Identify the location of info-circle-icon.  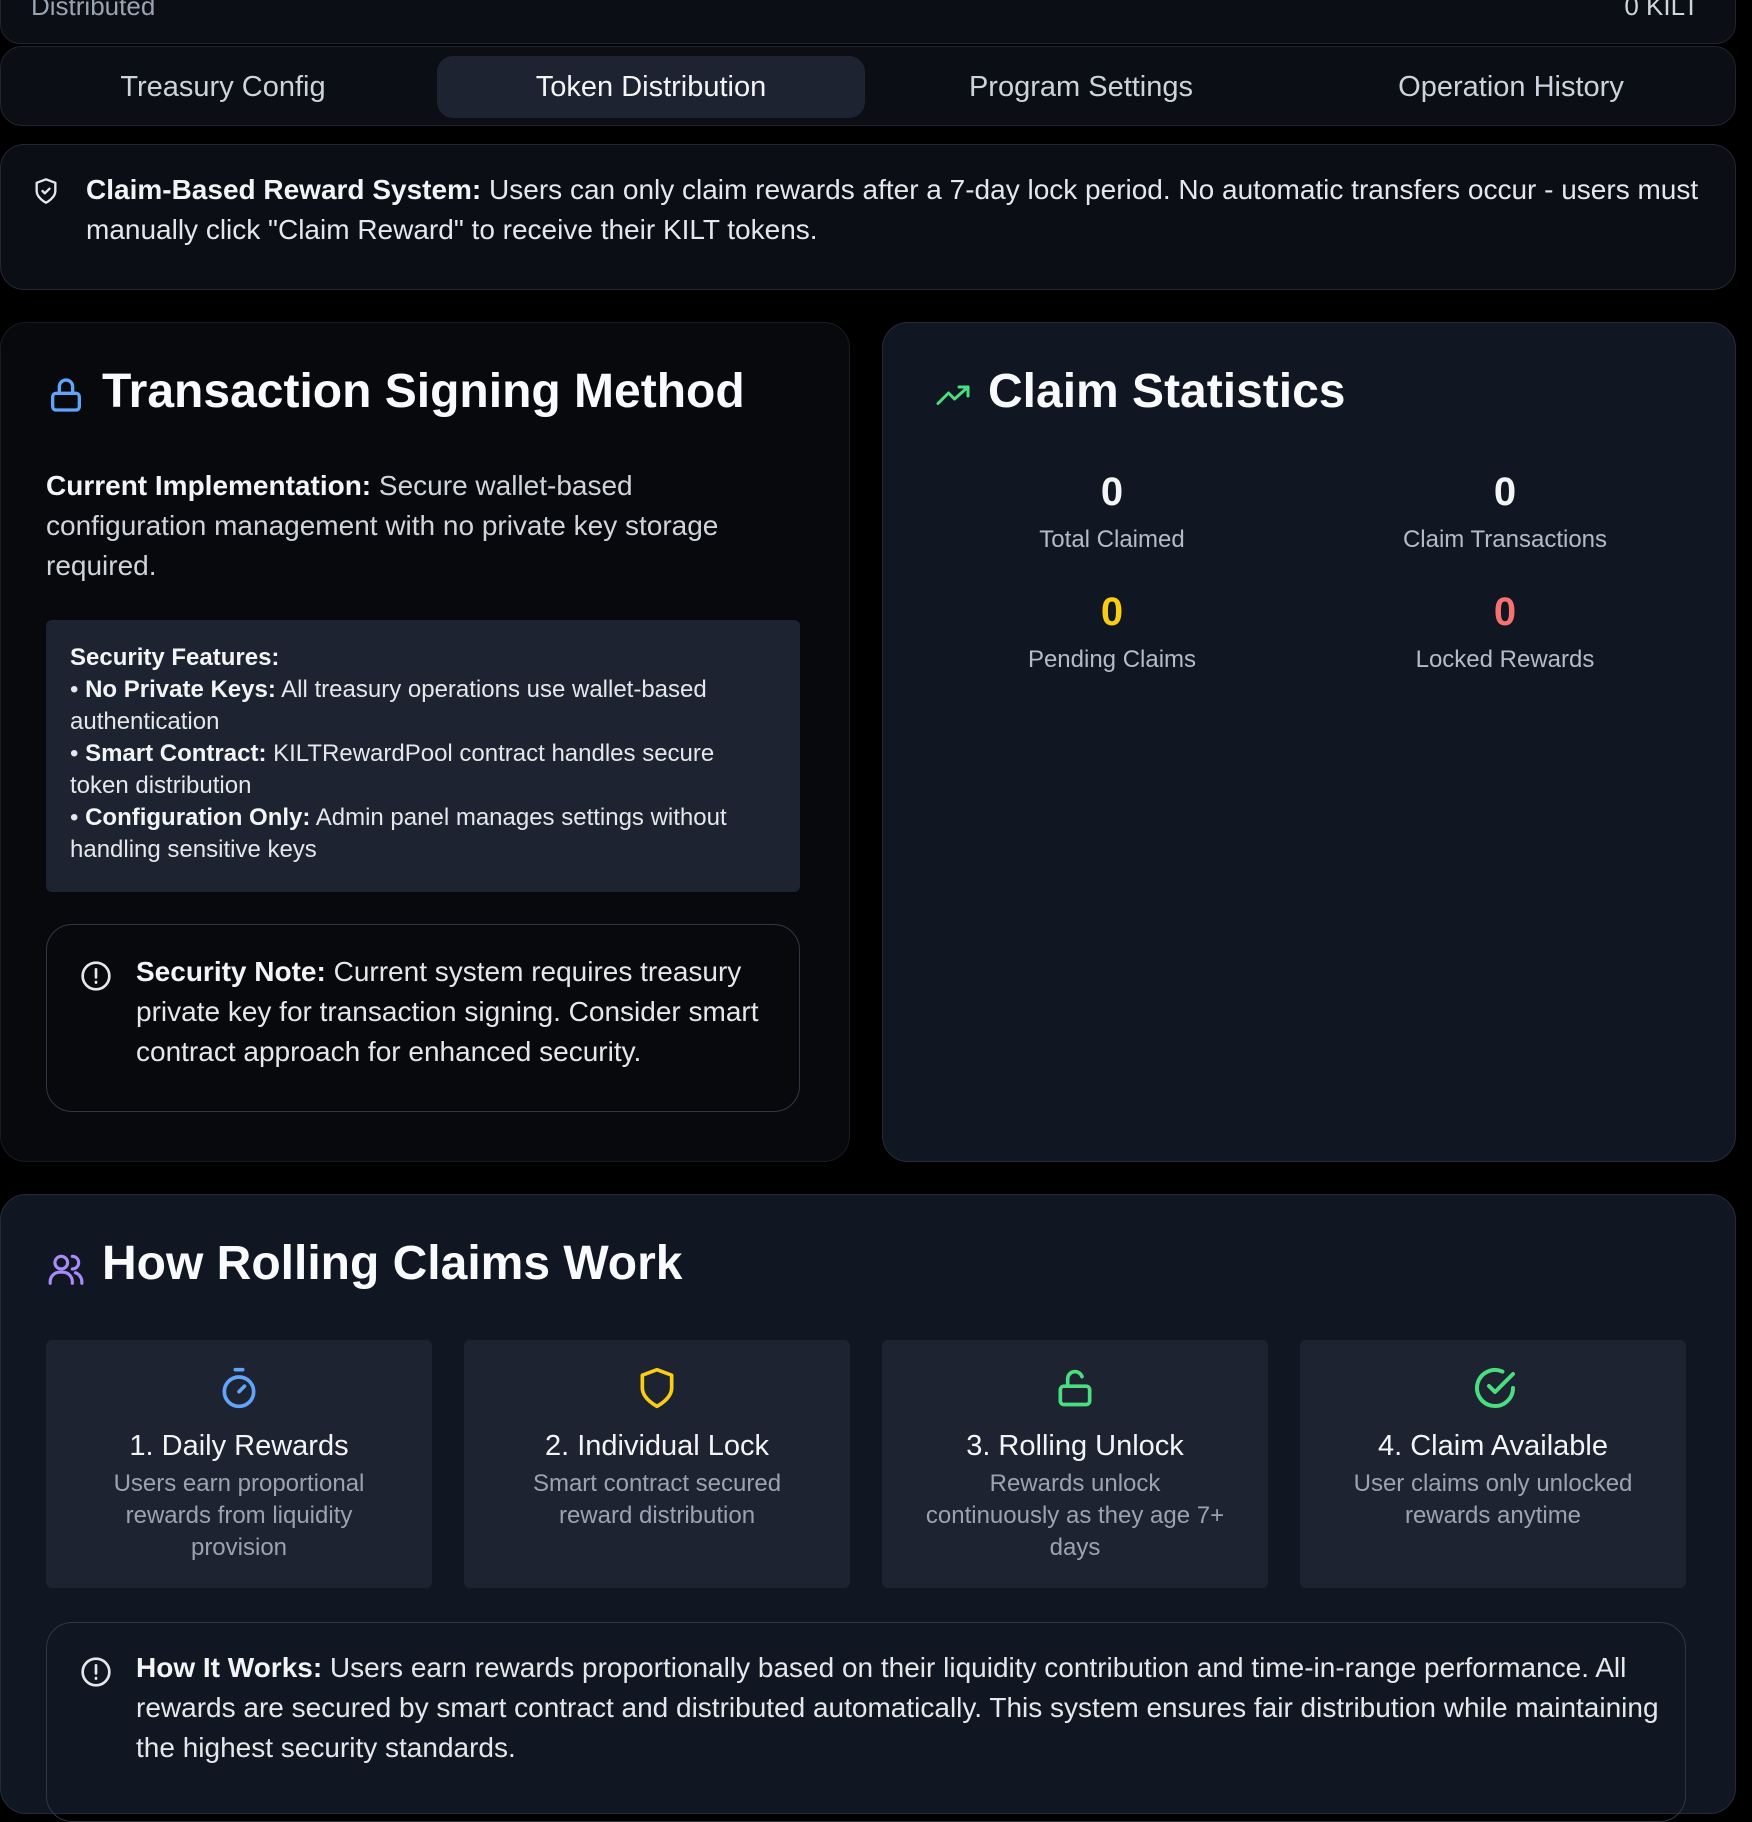
(96, 1672).